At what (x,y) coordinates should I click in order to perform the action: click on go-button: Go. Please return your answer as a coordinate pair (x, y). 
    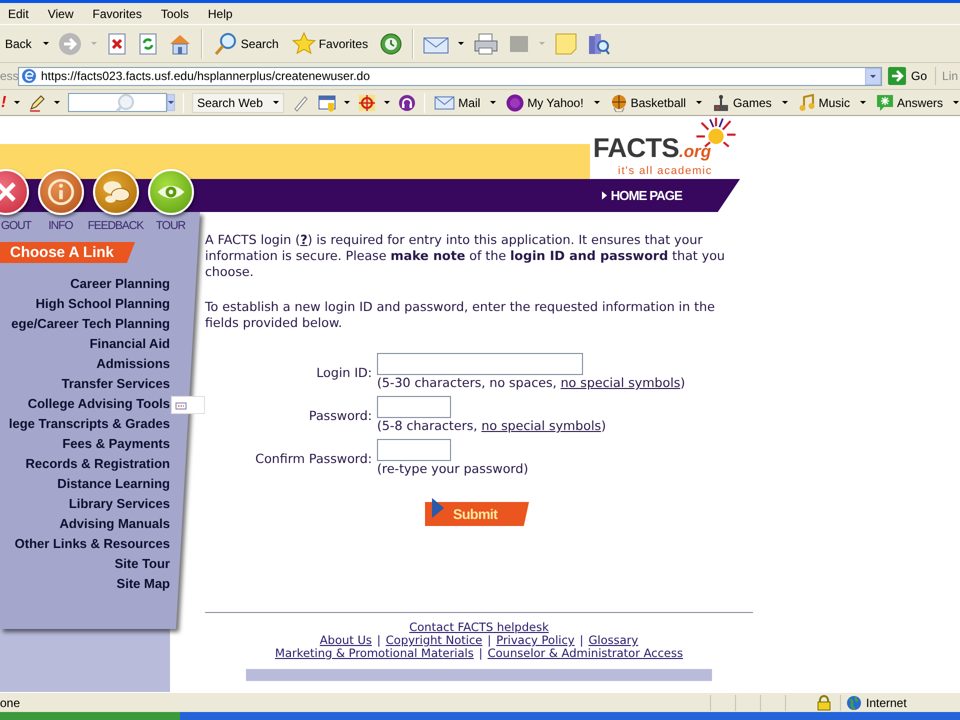
    Looking at the image, I should click on (911, 76).